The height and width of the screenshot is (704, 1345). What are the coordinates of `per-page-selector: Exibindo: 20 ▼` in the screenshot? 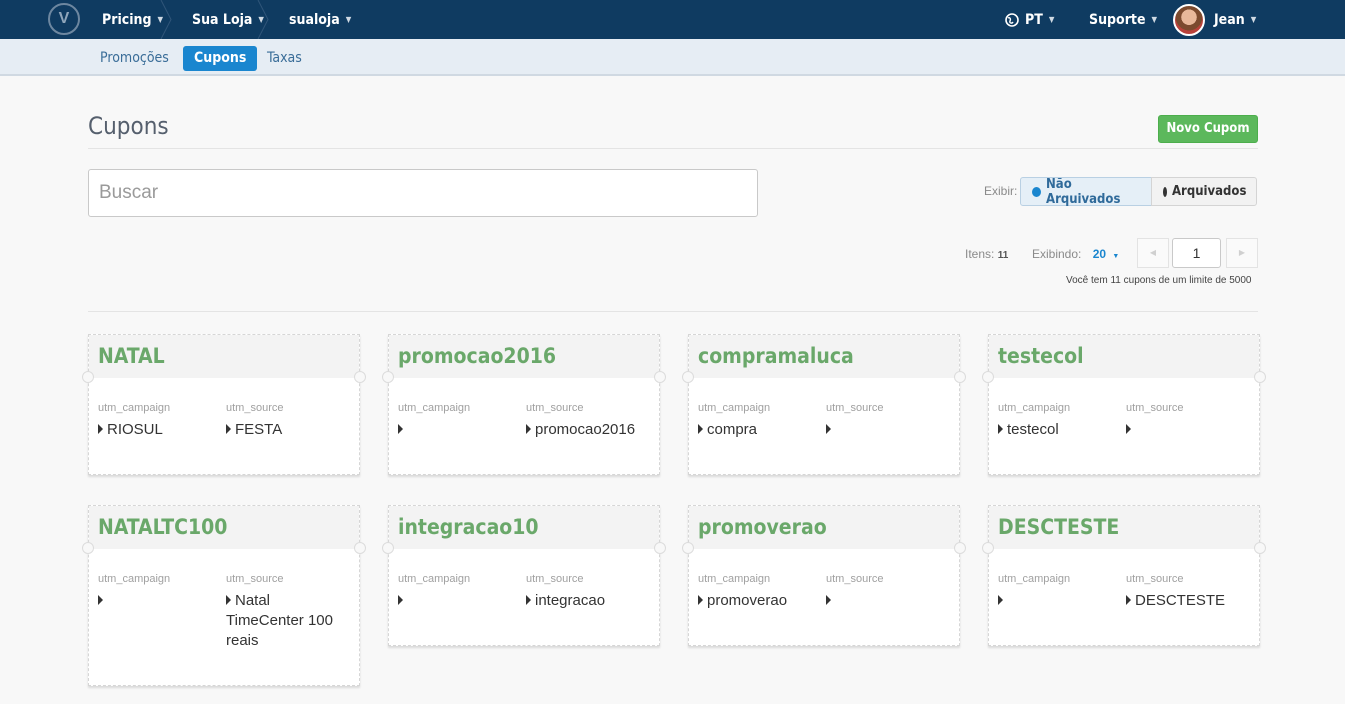 It's located at (1075, 254).